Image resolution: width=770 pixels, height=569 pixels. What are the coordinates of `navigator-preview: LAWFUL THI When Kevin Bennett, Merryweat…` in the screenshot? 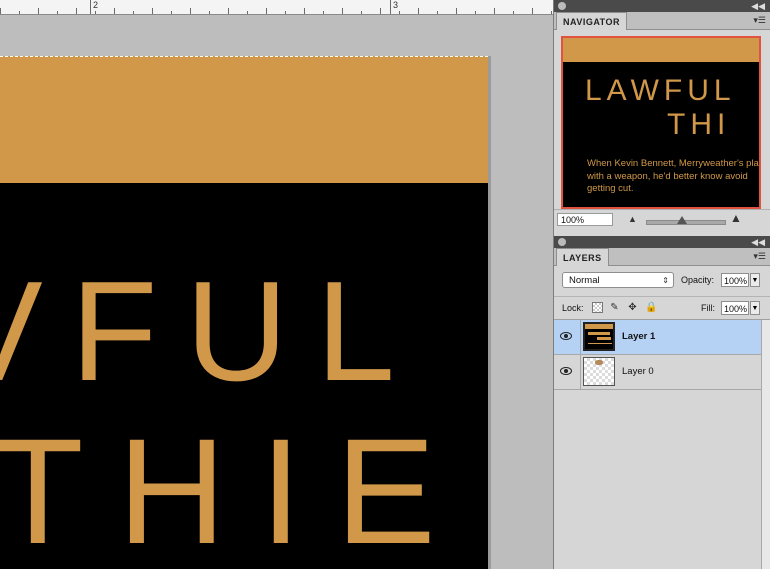 It's located at (661, 122).